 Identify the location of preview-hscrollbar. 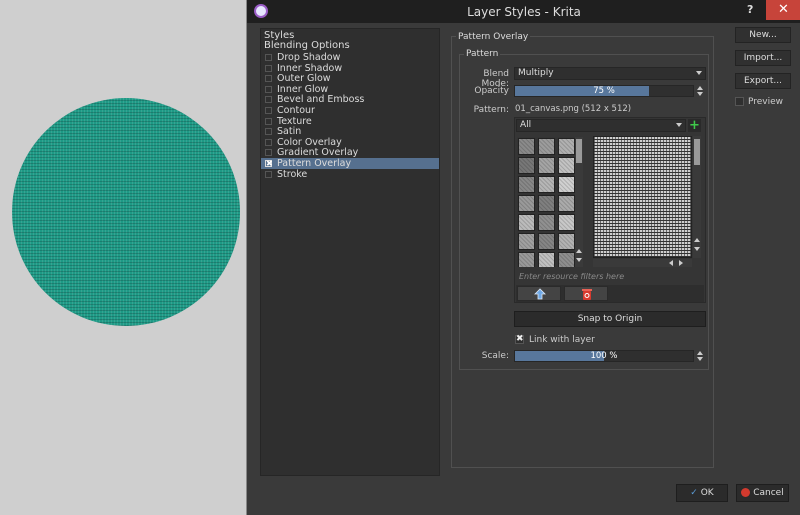
(642, 263).